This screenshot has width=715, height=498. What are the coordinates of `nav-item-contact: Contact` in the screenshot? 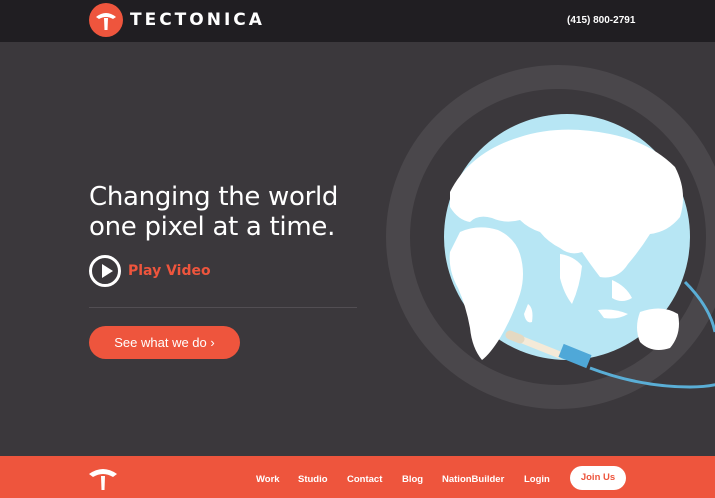 It's located at (364, 479).